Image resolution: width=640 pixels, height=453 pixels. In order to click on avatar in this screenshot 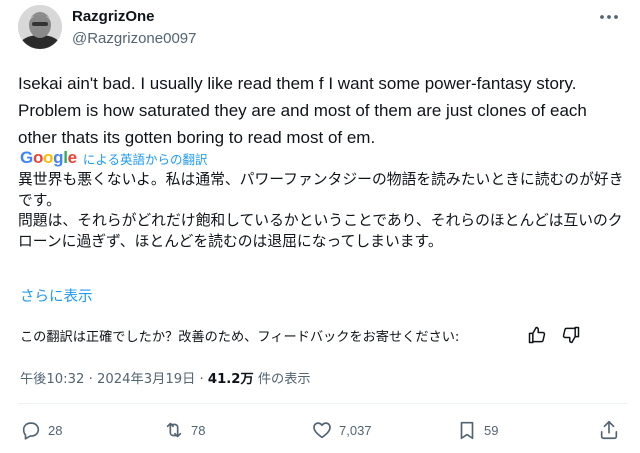, I will do `click(40, 27)`.